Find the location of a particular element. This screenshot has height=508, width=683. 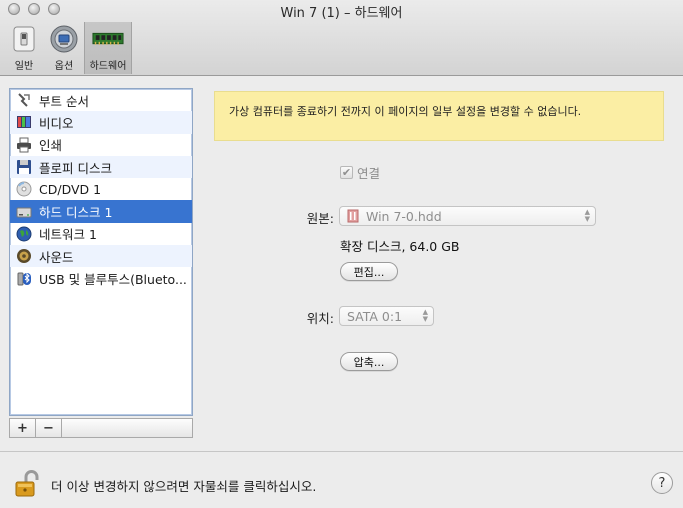

sidebar-item-label: CD/DVD 1 is located at coordinates (70, 189).